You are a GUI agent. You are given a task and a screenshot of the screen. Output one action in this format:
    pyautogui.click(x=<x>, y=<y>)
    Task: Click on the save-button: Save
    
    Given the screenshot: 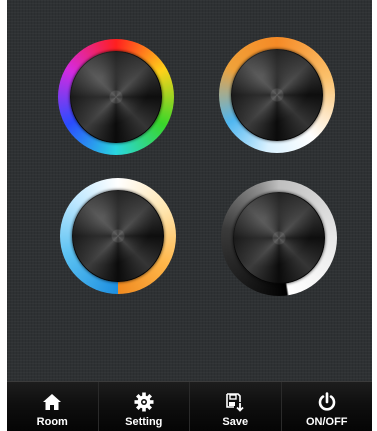 What is the action you would take?
    pyautogui.click(x=236, y=406)
    